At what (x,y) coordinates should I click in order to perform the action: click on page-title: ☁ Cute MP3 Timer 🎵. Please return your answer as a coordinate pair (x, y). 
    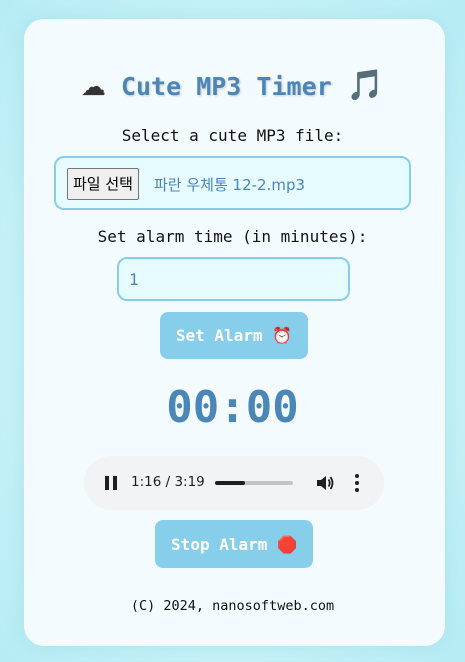
    Looking at the image, I should click on (232, 85).